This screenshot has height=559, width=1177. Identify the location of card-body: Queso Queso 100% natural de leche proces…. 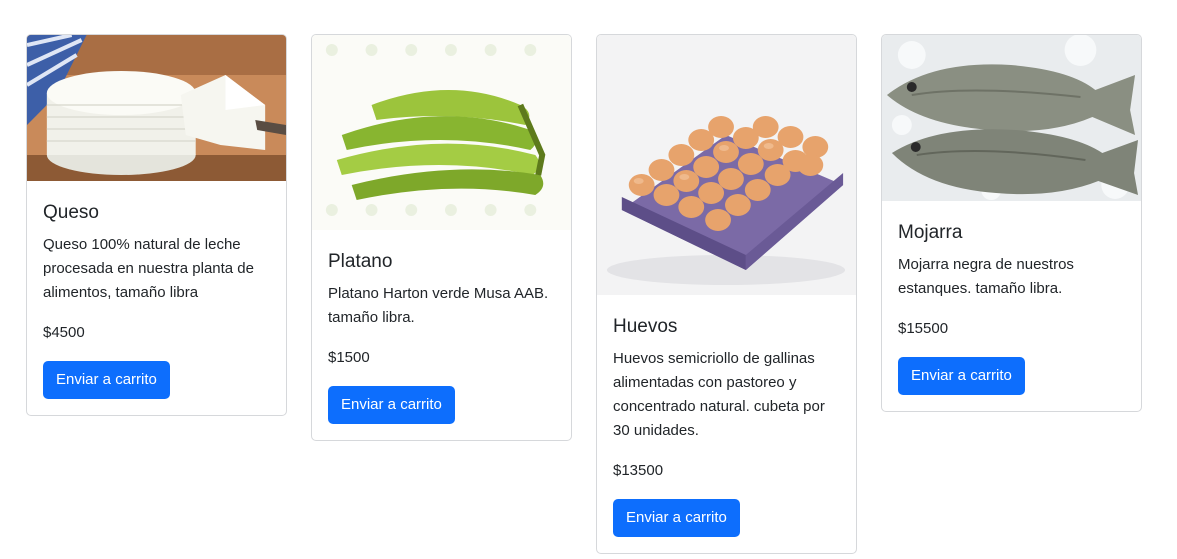
(156, 298).